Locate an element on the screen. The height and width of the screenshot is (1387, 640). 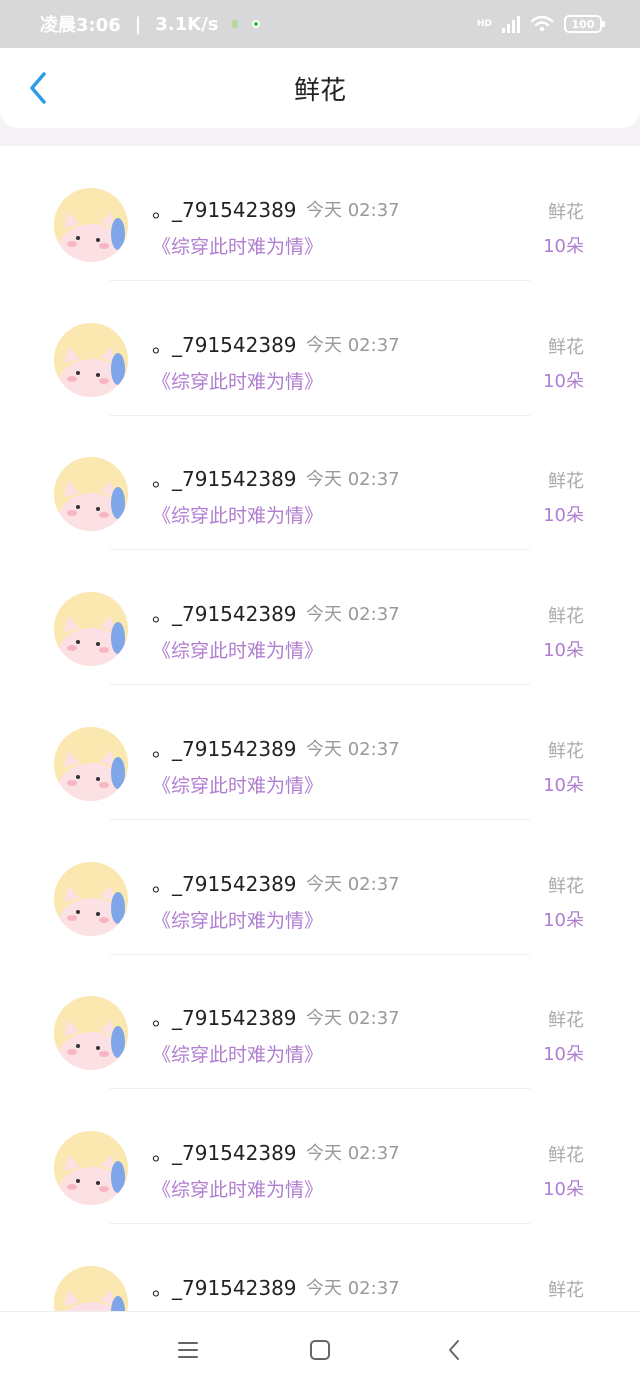
status-speed: 3.1K/s is located at coordinates (187, 24).